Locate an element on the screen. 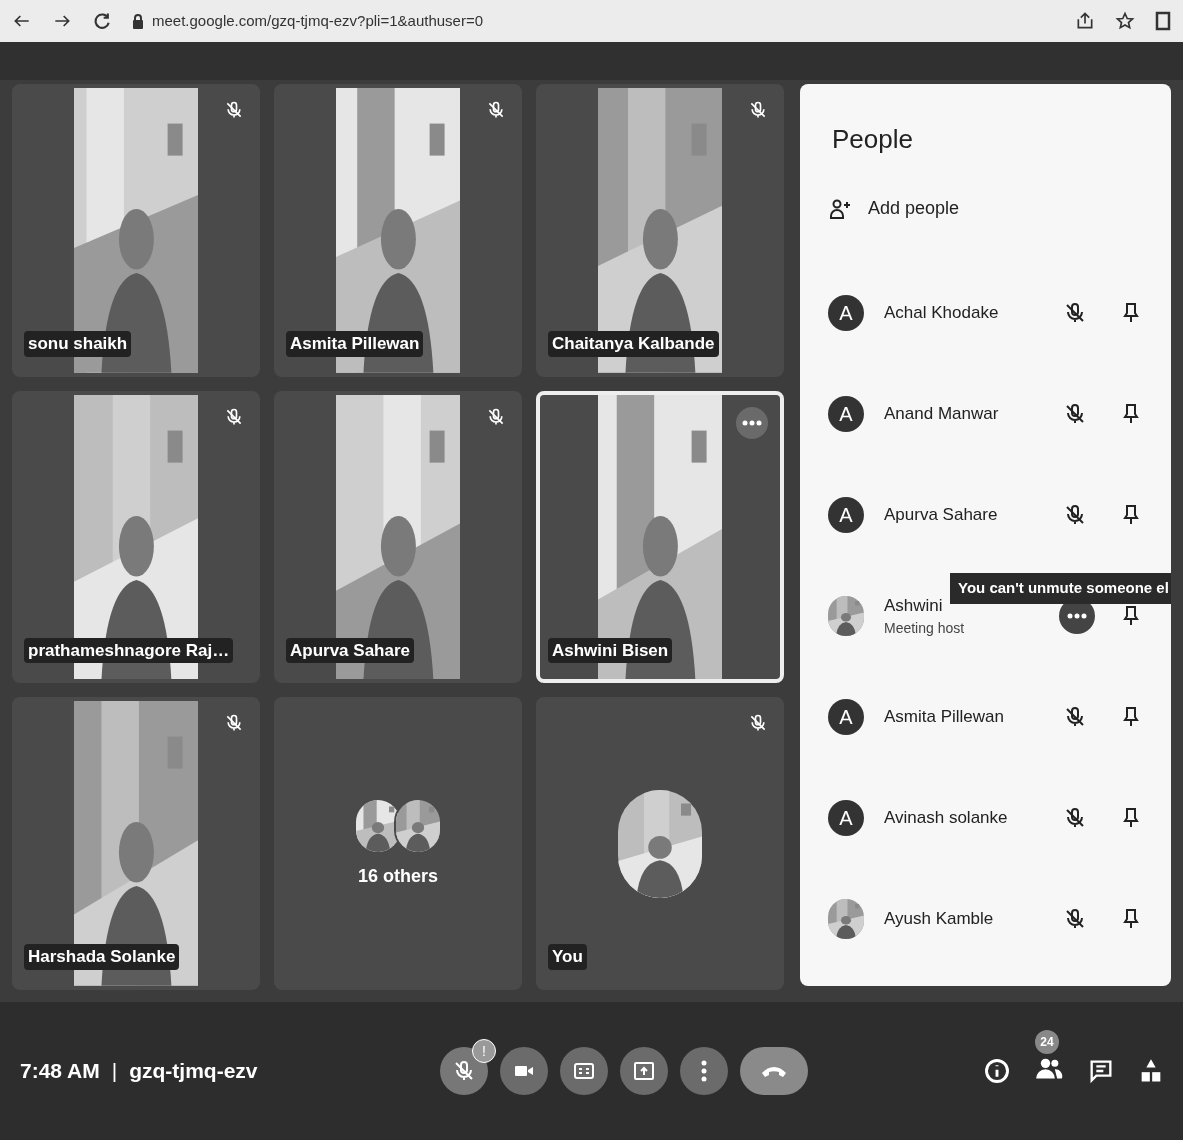  participant-name: sonu shaikh is located at coordinates (78, 344).